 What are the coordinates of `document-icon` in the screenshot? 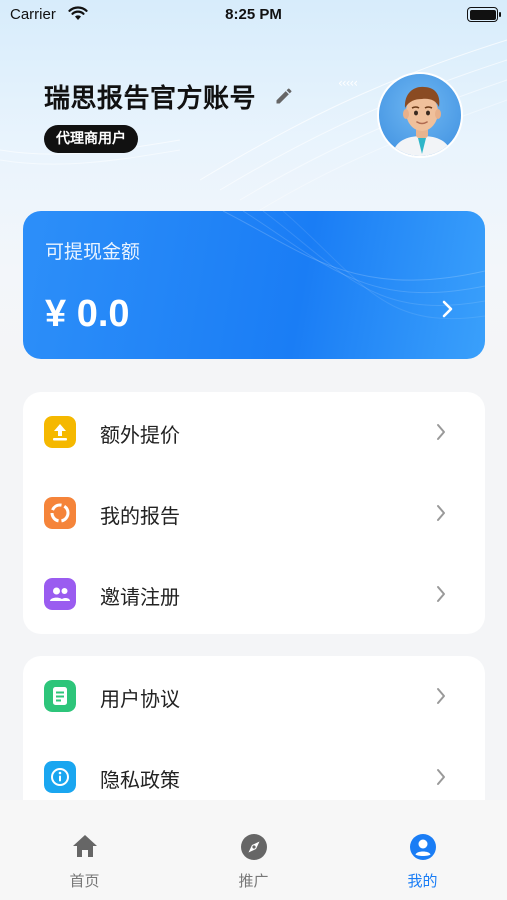 It's located at (60, 696).